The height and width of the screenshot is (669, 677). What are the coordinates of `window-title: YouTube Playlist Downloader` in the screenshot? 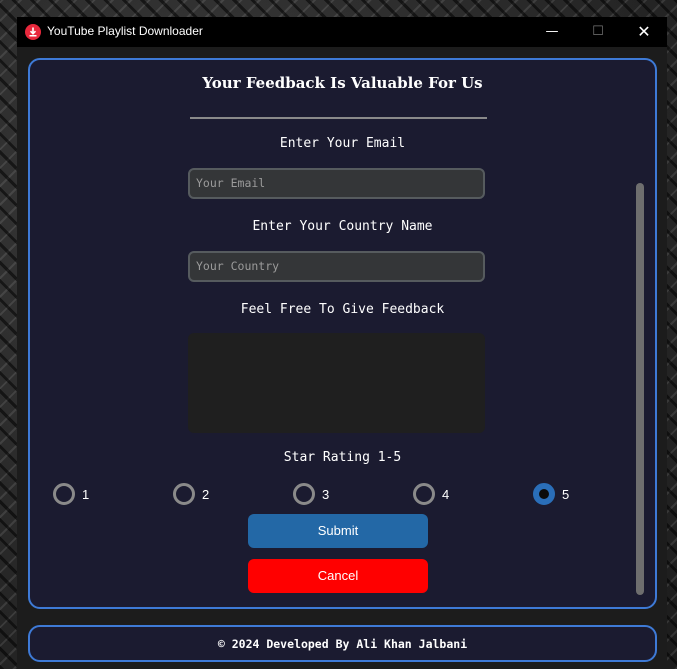 It's located at (125, 31).